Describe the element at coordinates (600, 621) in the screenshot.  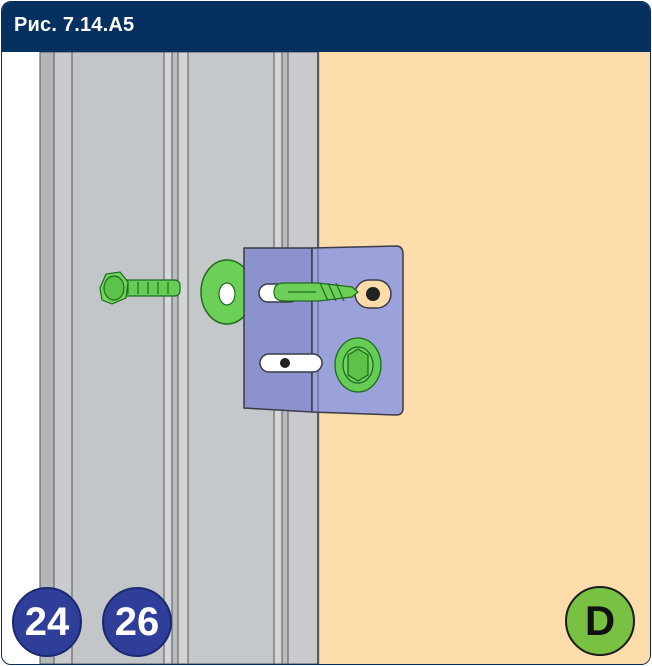
I see `variant-badge-d: D` at that location.